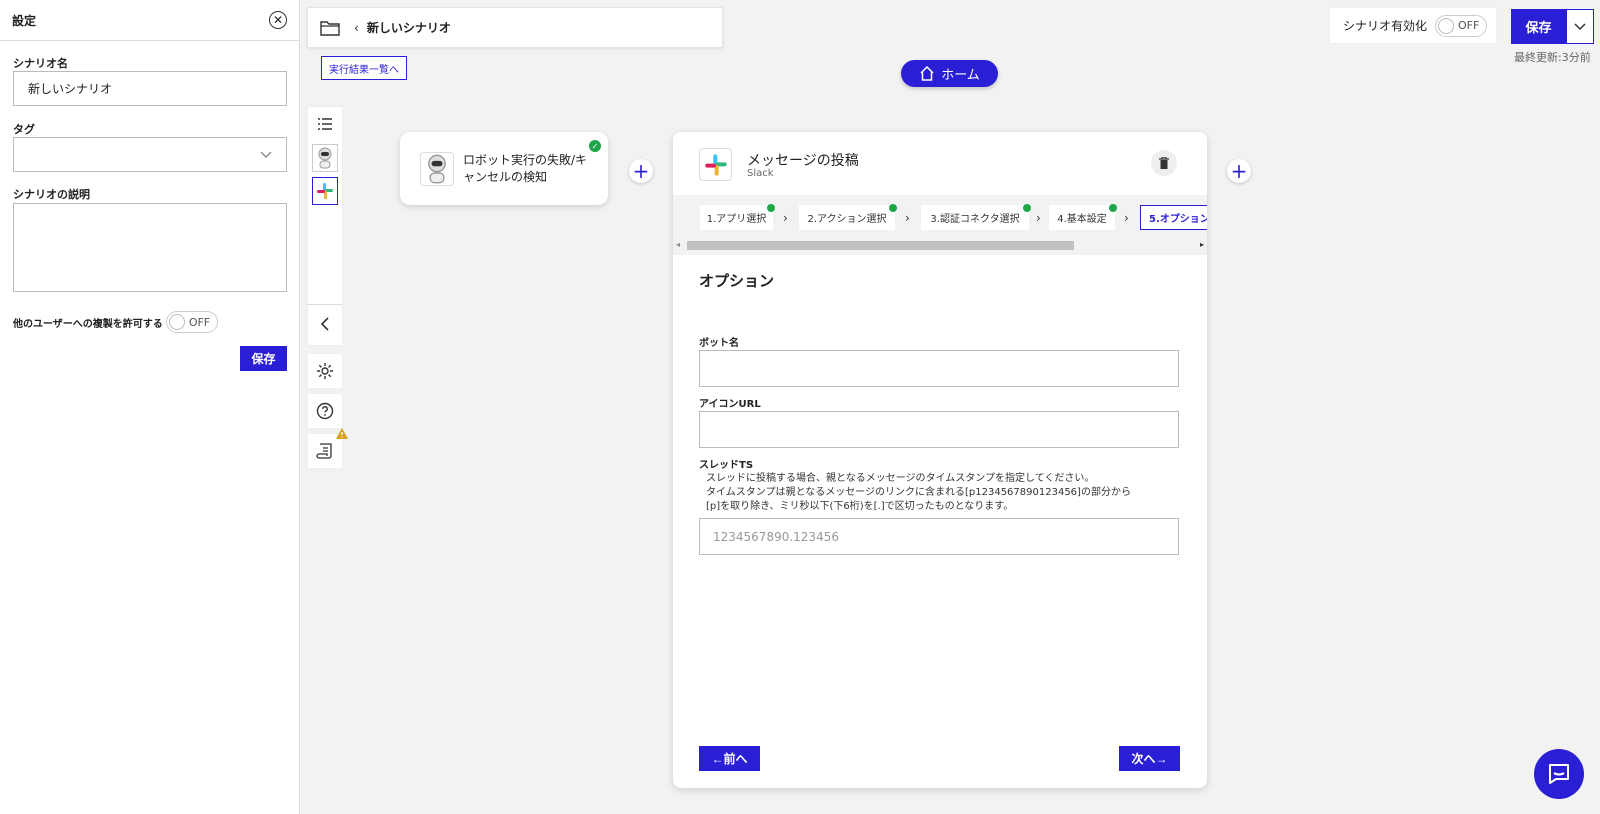  What do you see at coordinates (40, 63) in the screenshot?
I see `scenario-name-label: シナリオ名` at bounding box center [40, 63].